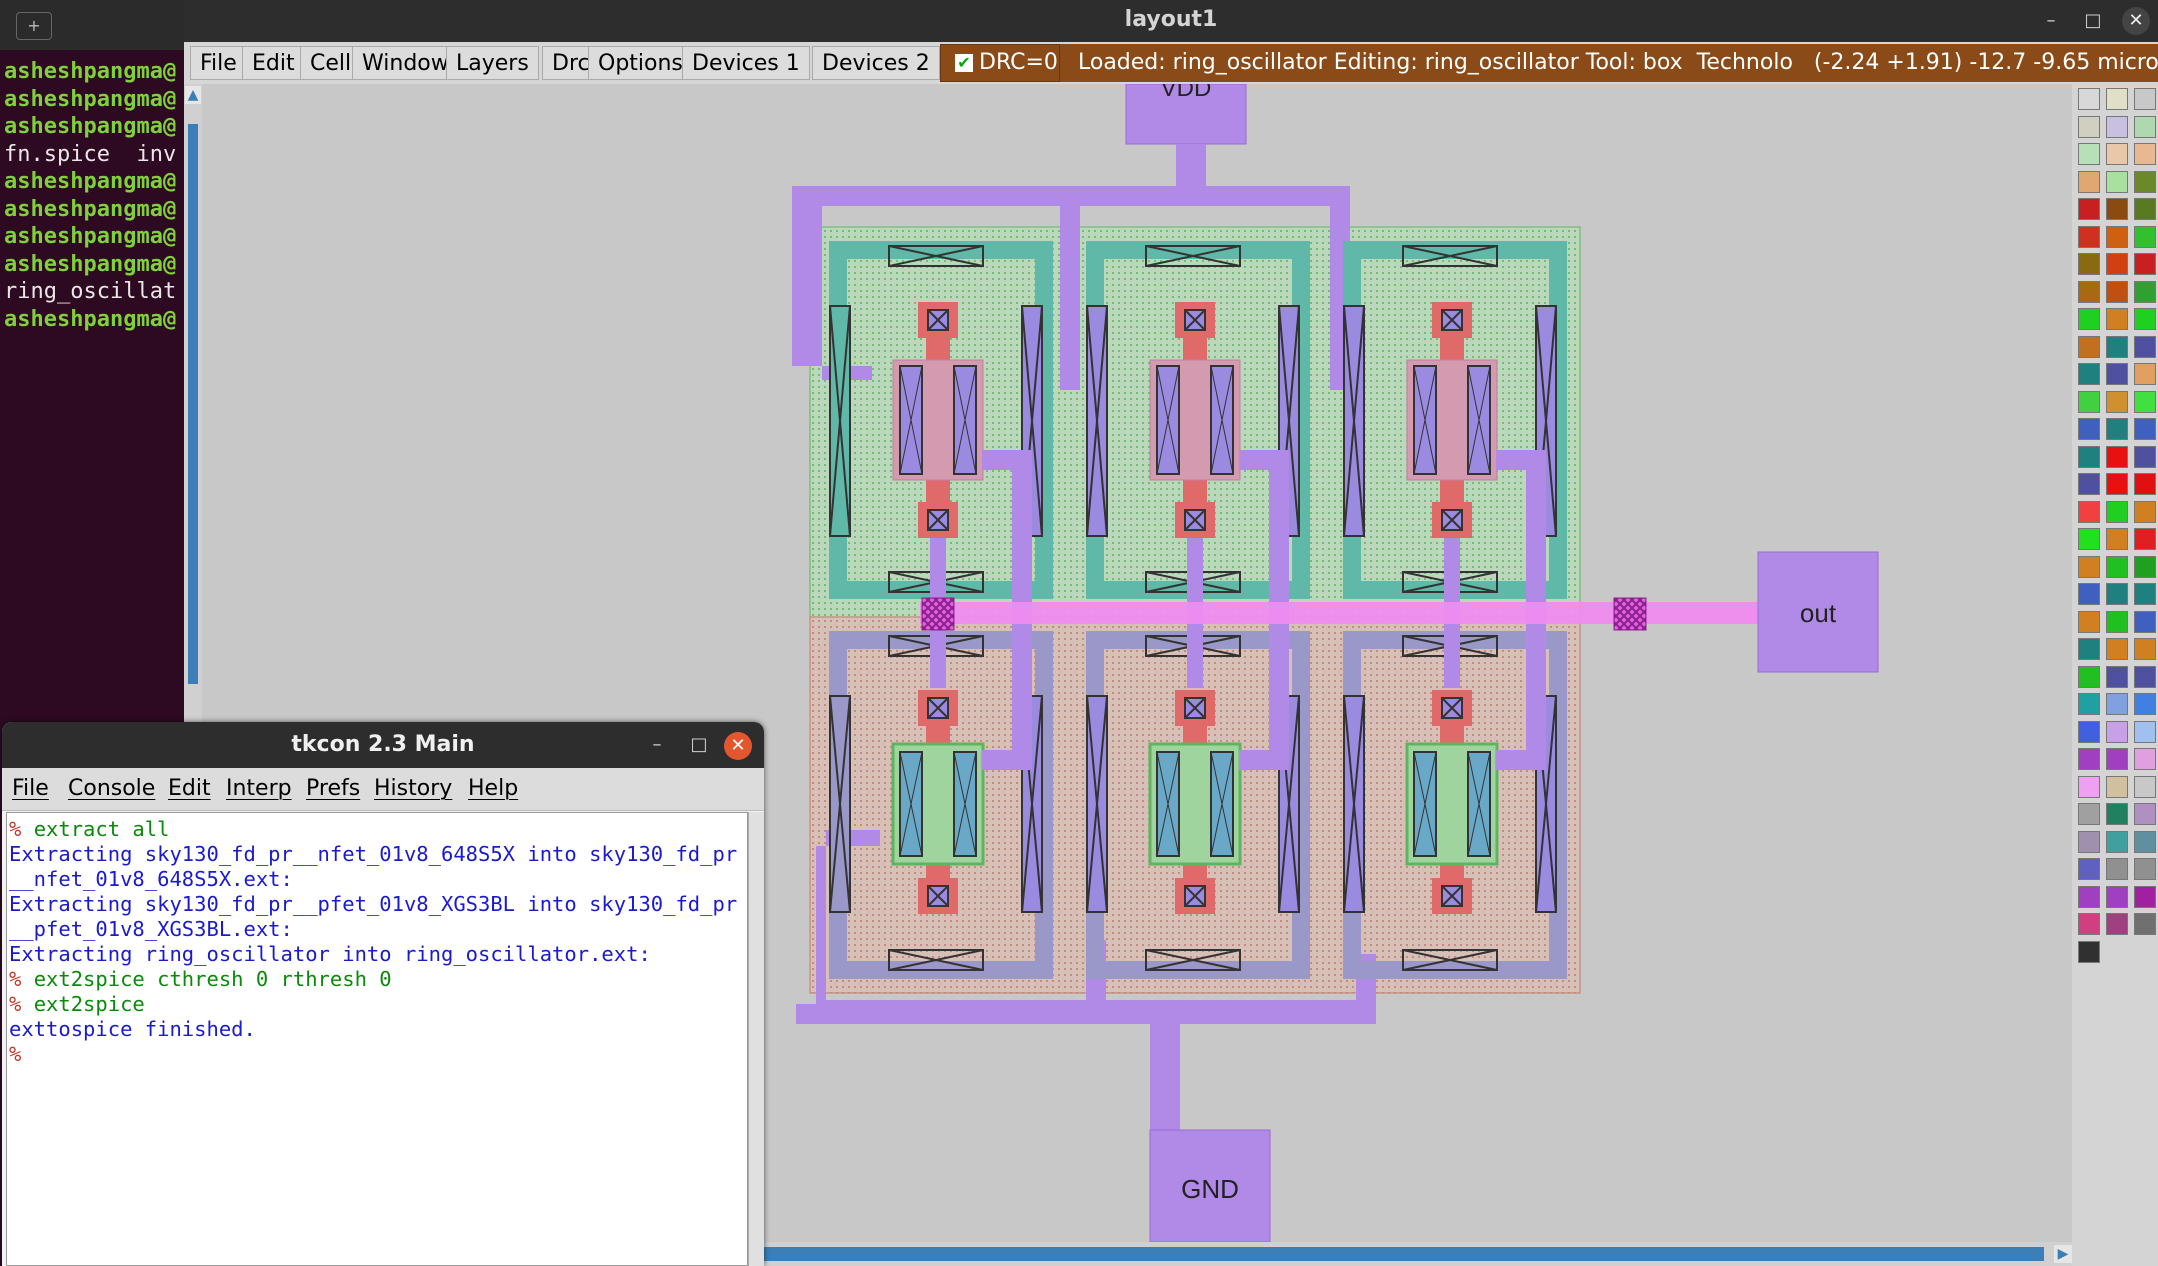 Image resolution: width=2158 pixels, height=1266 pixels. I want to click on vertical-scroll-thumb, so click(193, 404).